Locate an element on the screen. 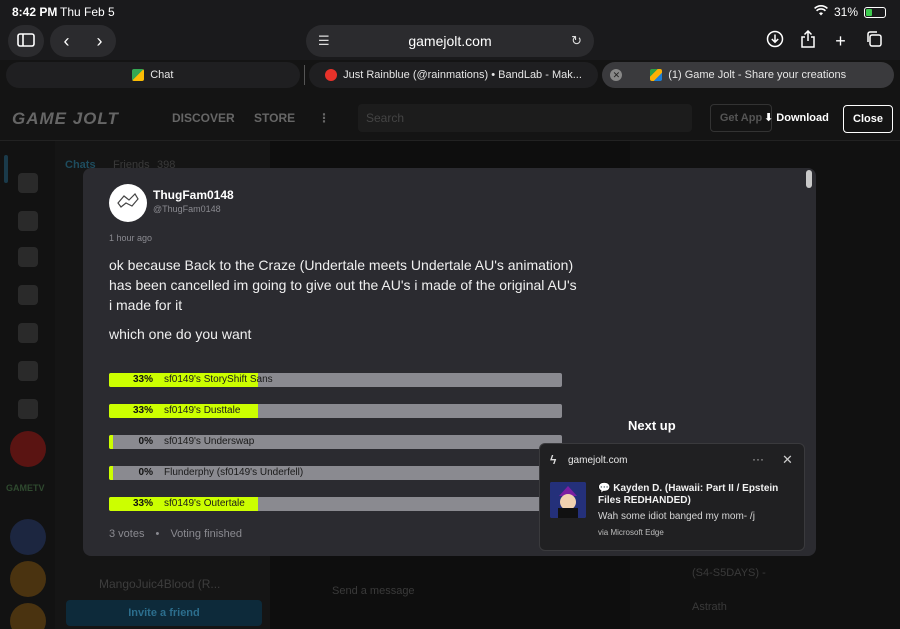 The width and height of the screenshot is (900, 629). browser-toolbar: ‹ › ☰ gamejolt.com ↻ + is located at coordinates (450, 42).